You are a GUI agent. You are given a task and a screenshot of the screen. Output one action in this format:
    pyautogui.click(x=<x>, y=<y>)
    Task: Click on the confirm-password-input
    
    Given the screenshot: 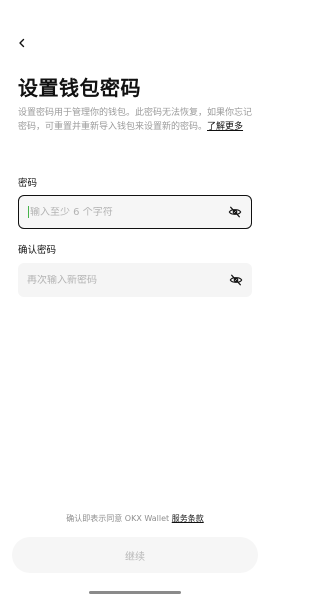 What is the action you would take?
    pyautogui.click(x=127, y=280)
    